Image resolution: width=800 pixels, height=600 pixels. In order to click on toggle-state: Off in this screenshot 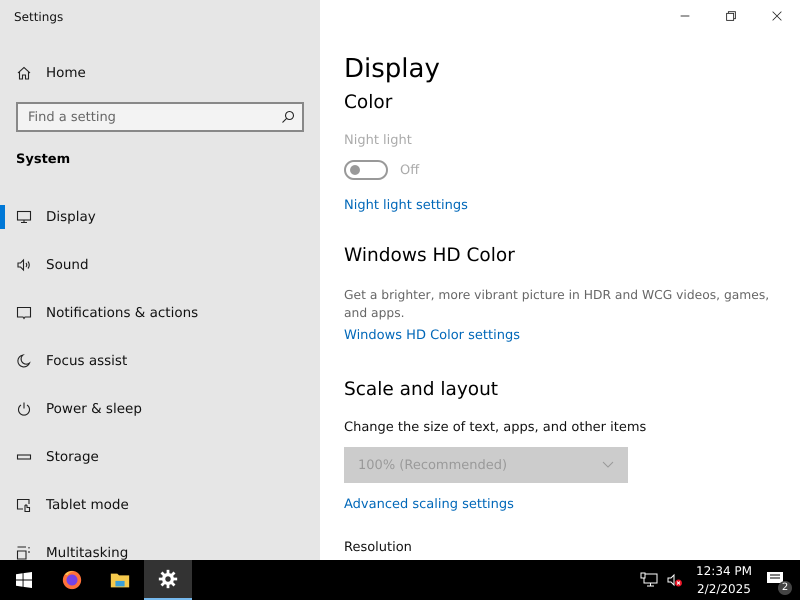, I will do `click(410, 170)`.